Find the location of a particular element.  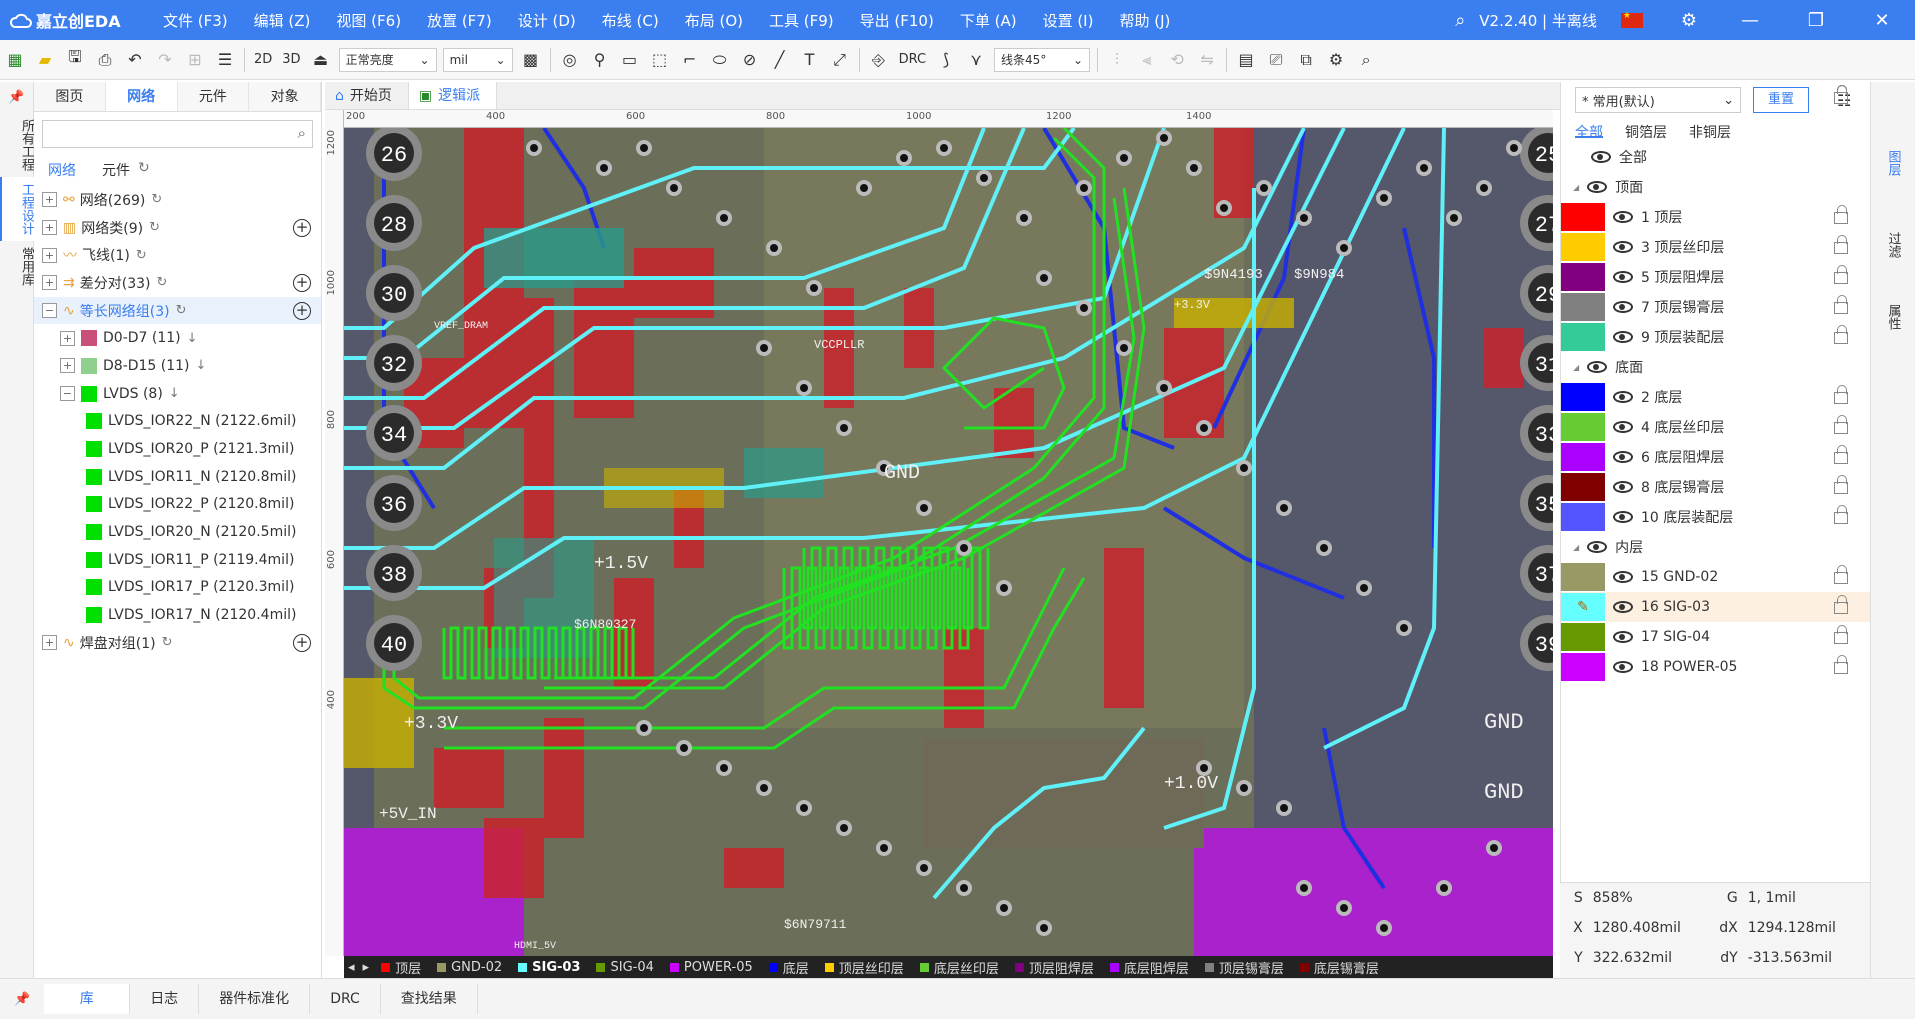

layer-tab: 顶层丝印层 is located at coordinates (864, 967).